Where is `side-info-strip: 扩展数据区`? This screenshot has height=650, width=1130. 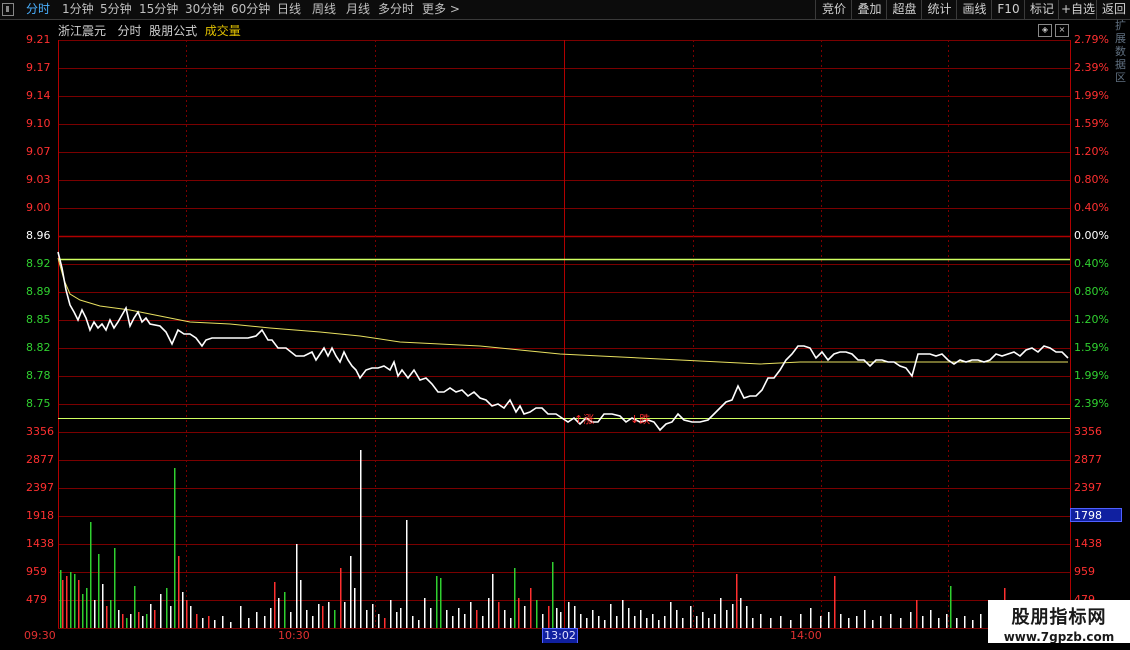 side-info-strip: 扩展数据区 is located at coordinates (1120, 51).